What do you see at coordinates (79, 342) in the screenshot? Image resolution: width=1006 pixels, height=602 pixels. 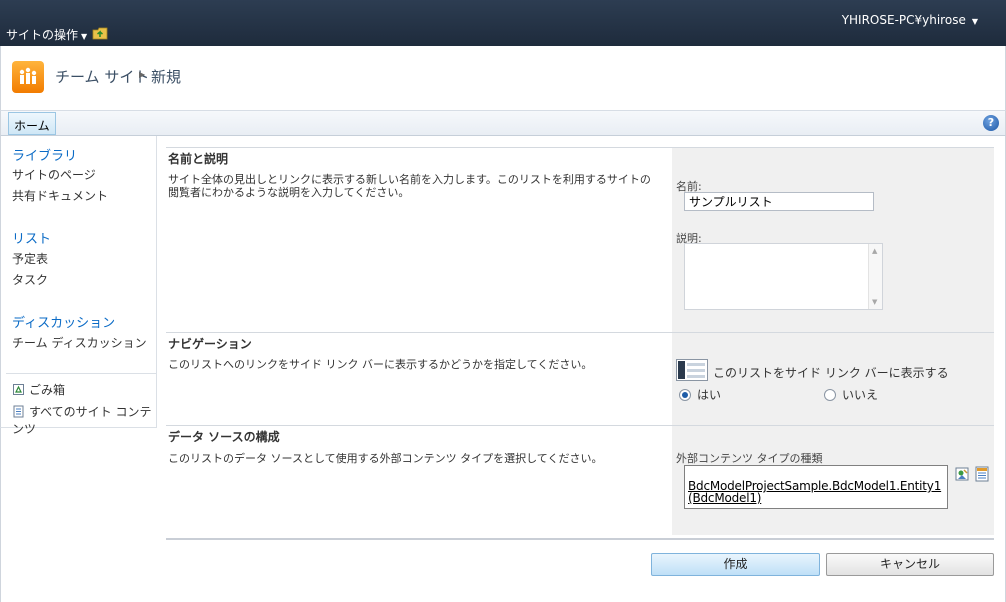 I see `ql-item-team-discussion: チーム ディスカッション` at bounding box center [79, 342].